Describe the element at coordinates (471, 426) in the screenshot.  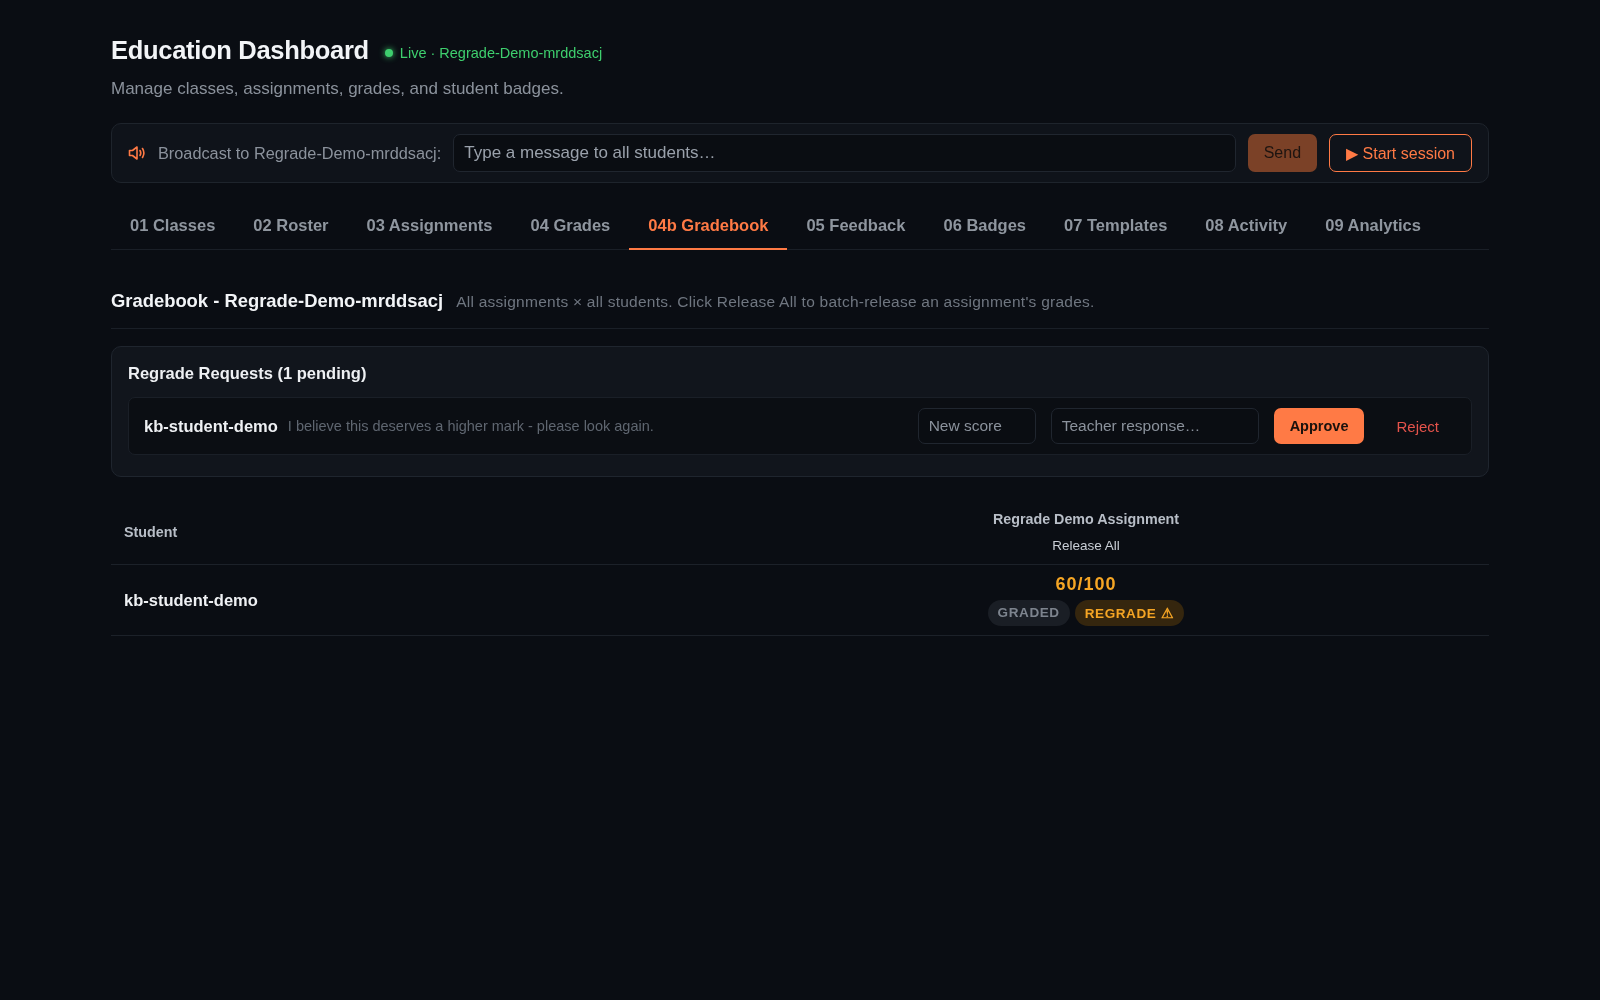
I see `request-message: I believe this deserves a higher mark - please look again.` at that location.